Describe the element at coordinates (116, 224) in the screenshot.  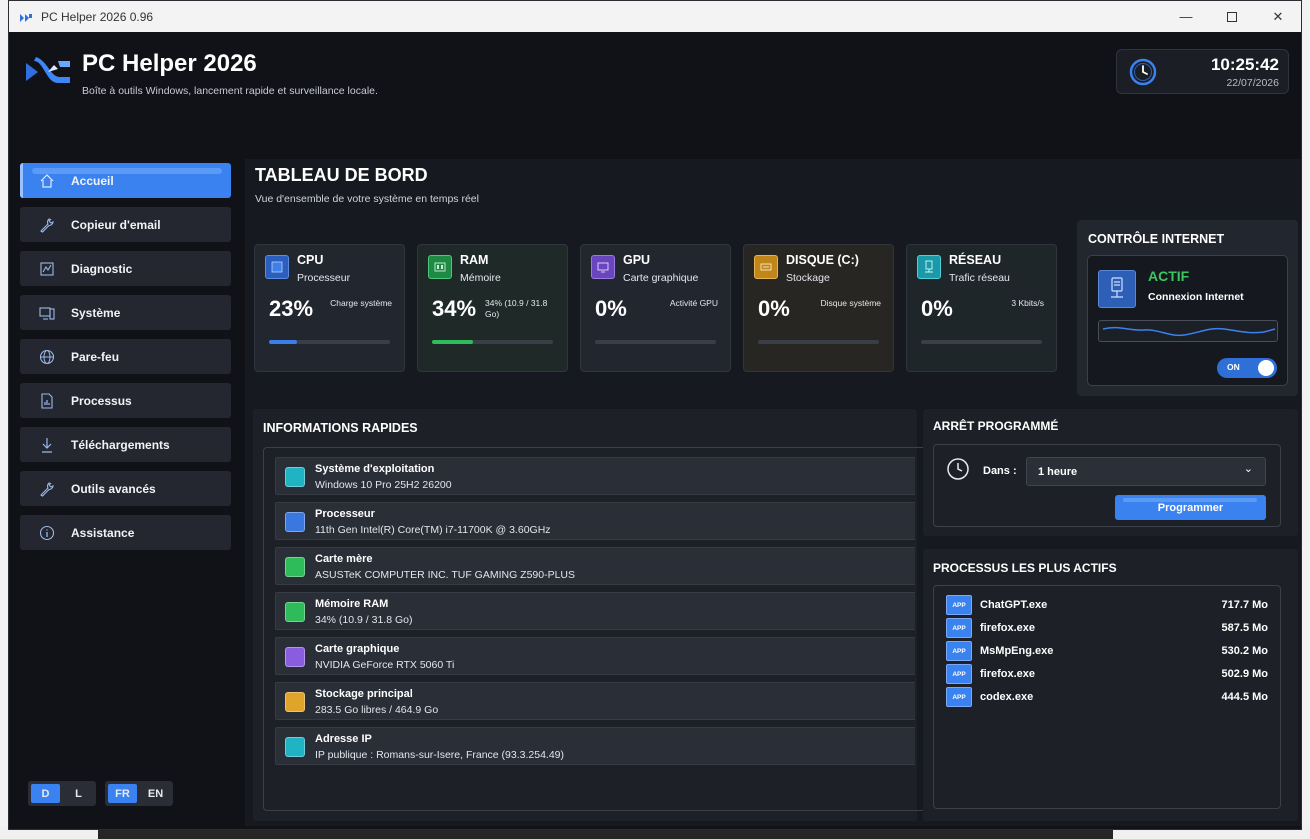
I see `sidebar-item-label: Copieur d'email` at that location.